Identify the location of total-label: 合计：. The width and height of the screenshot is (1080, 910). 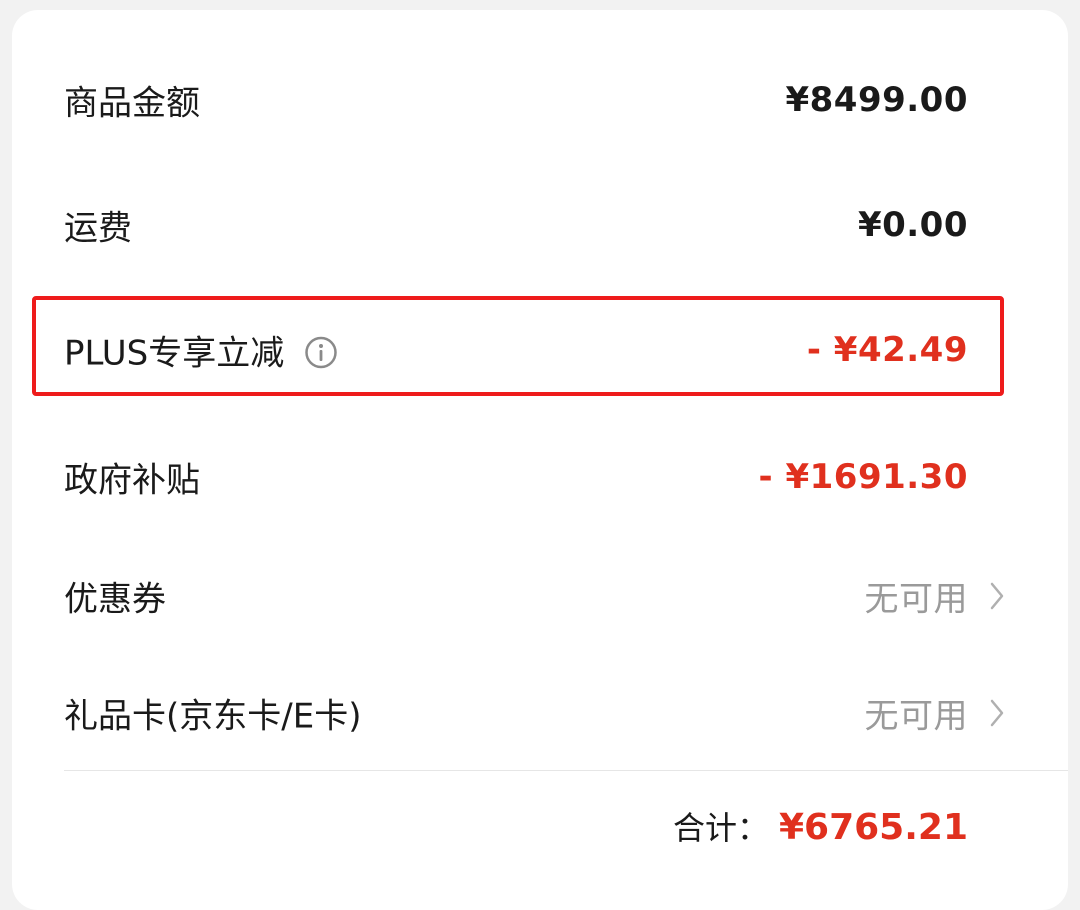
(720, 828).